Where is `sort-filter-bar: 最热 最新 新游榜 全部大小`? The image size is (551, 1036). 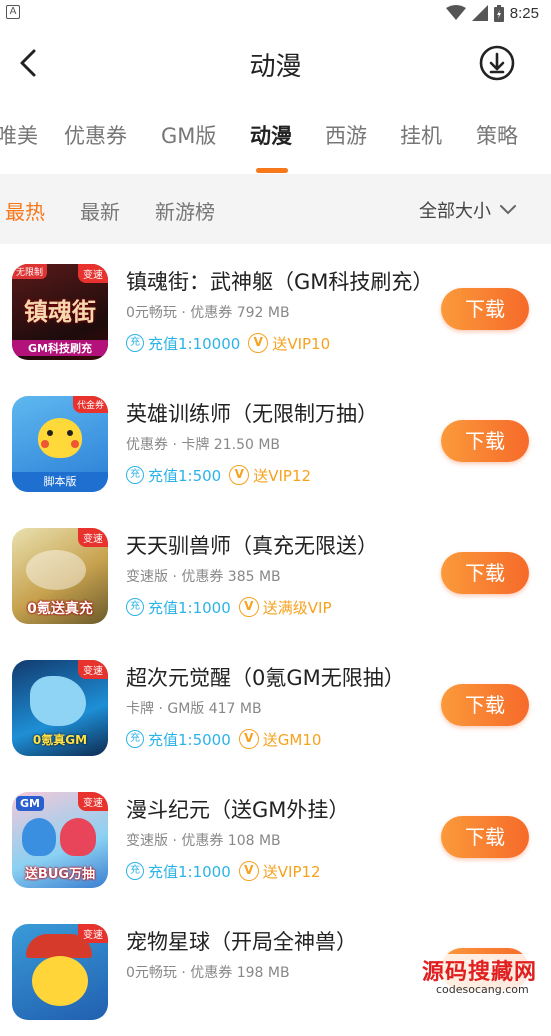 sort-filter-bar: 最热 最新 新游榜 全部大小 is located at coordinates (275, 209).